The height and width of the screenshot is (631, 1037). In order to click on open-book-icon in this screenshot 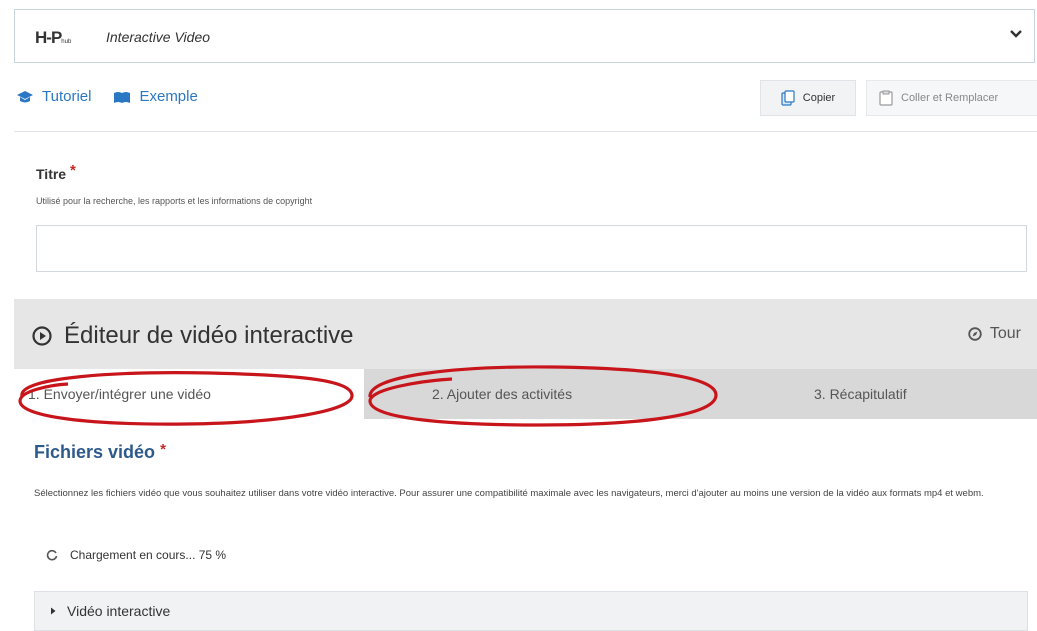, I will do `click(122, 97)`.